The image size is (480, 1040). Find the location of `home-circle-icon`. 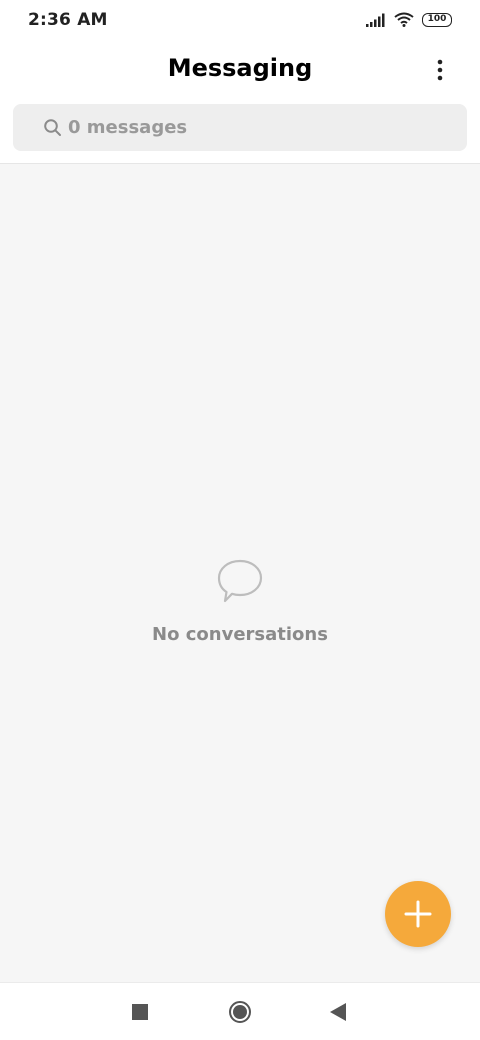

home-circle-icon is located at coordinates (240, 1012).